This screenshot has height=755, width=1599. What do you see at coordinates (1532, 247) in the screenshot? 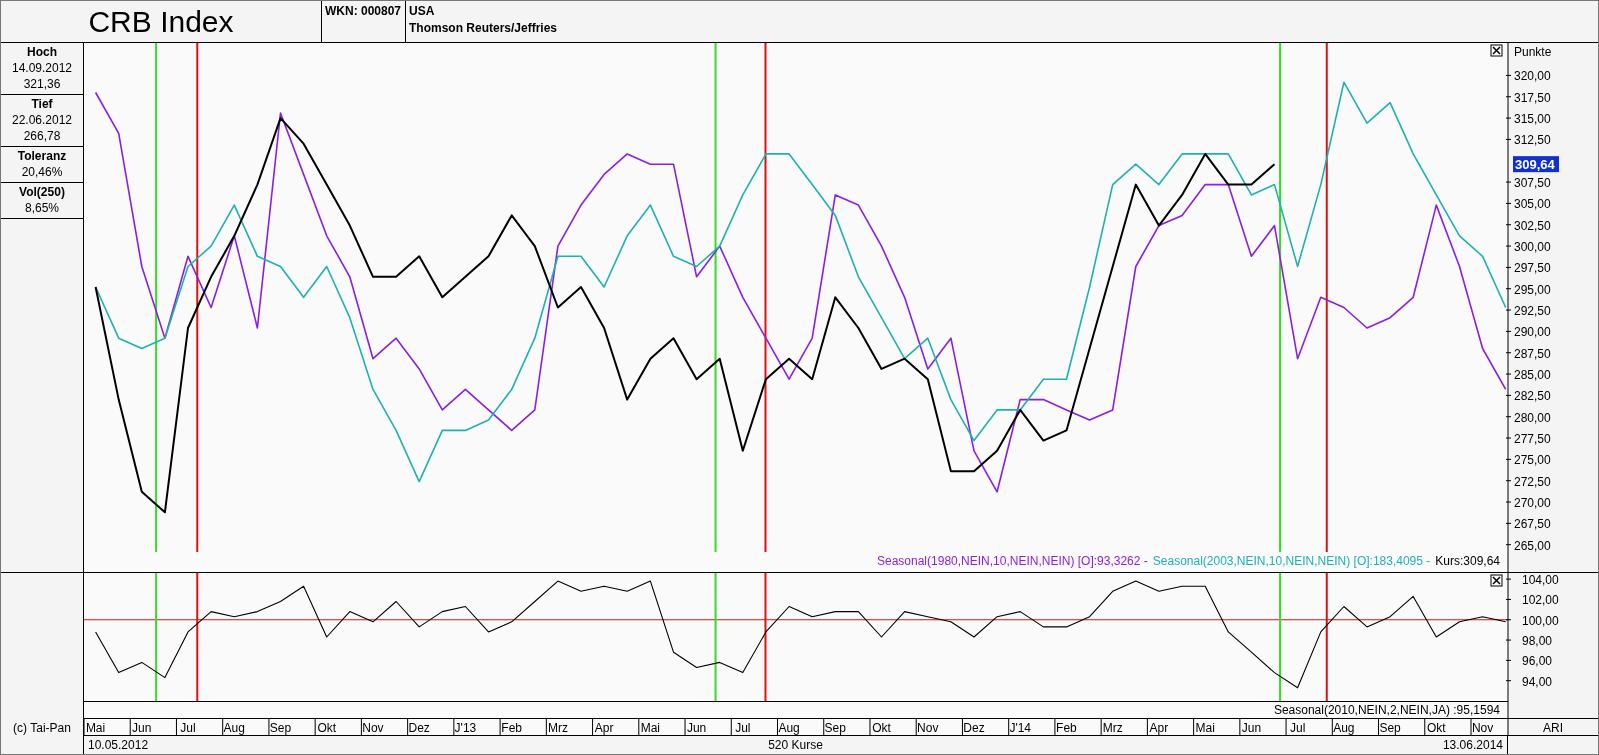
I see `y-tick-label: 300,00` at bounding box center [1532, 247].